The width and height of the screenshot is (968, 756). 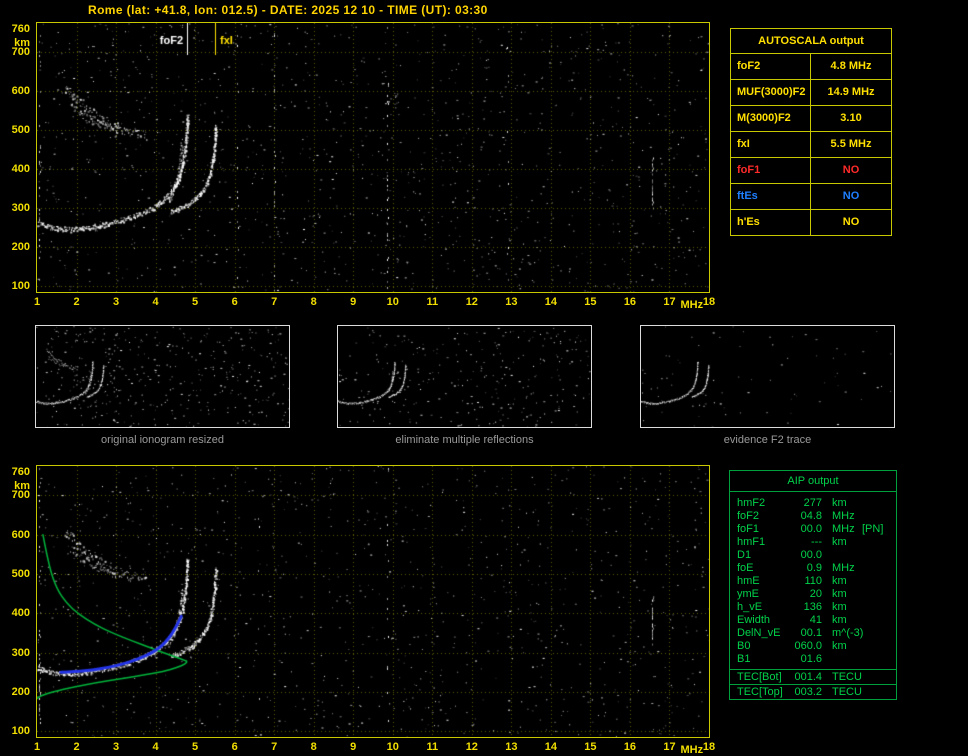 What do you see at coordinates (811, 633) in the screenshot?
I see `aip-row-value: 00.1` at bounding box center [811, 633].